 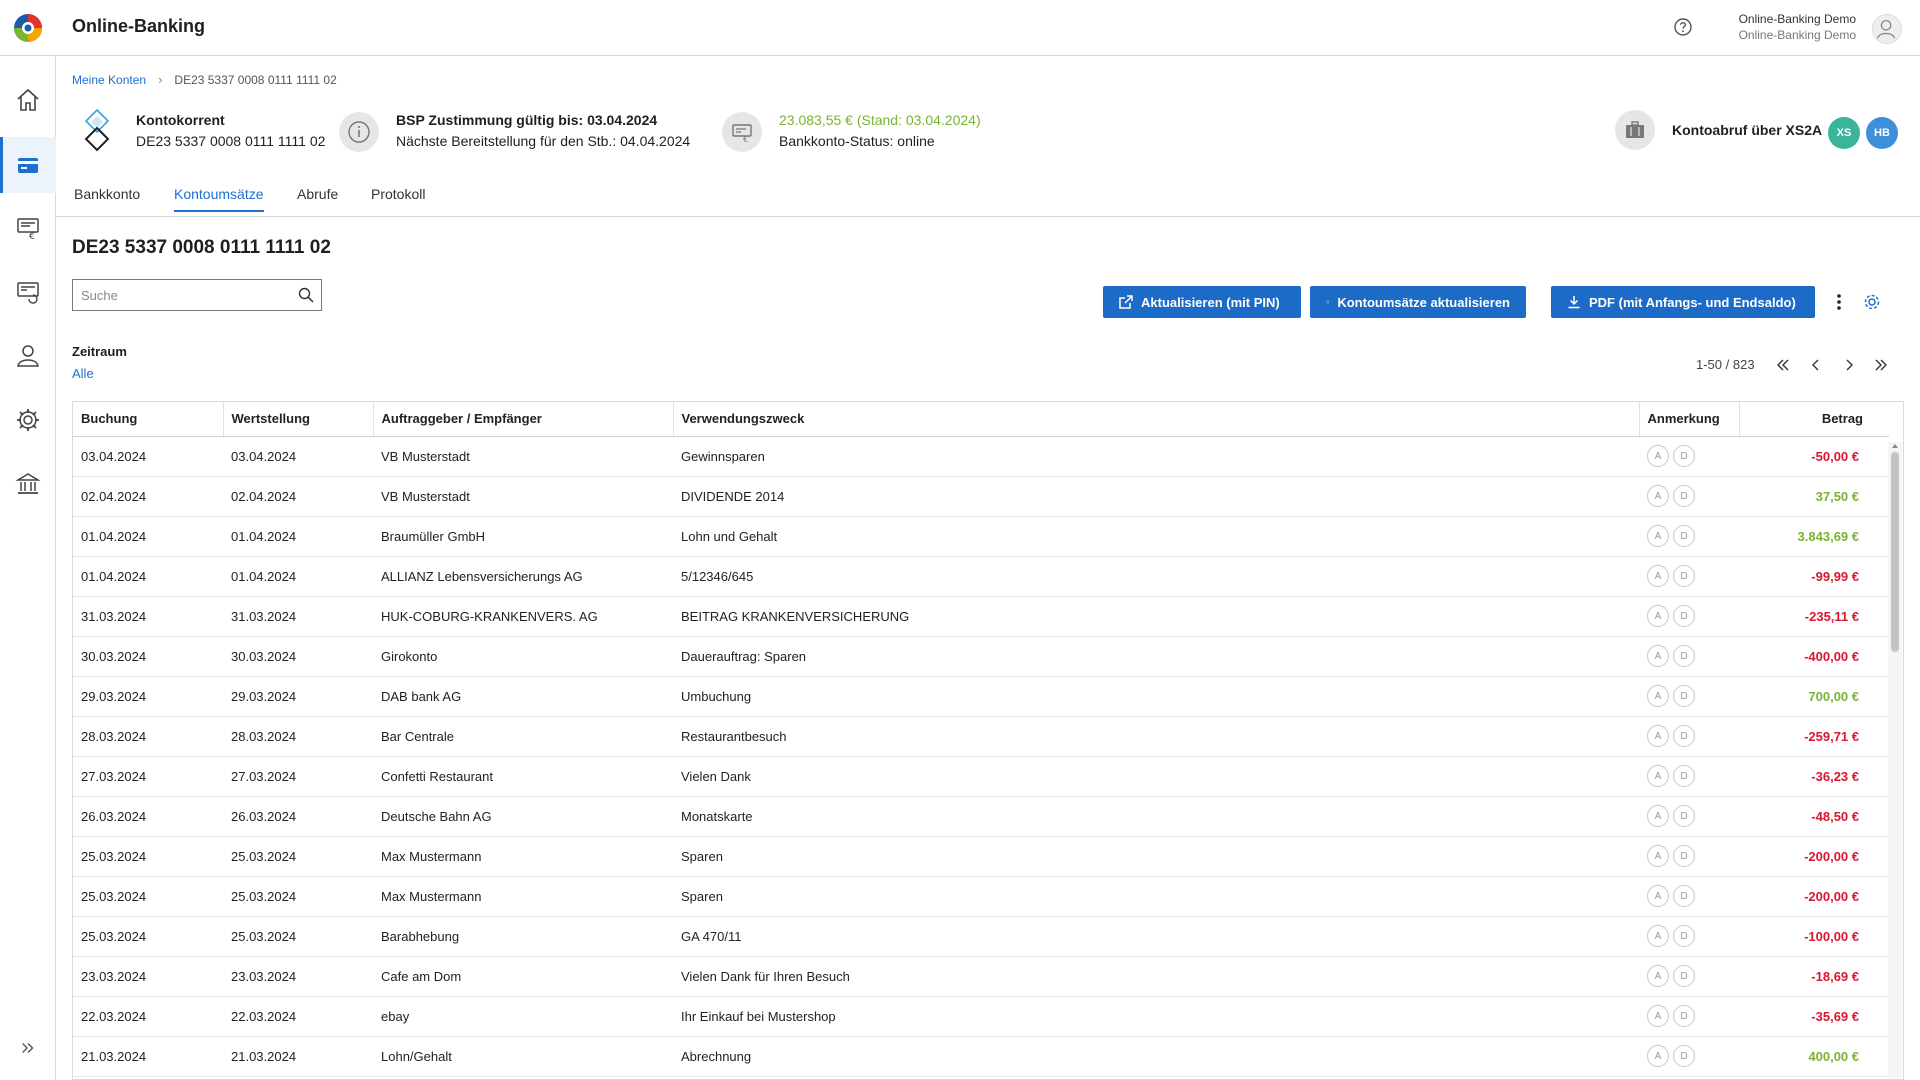 What do you see at coordinates (148, 656) in the screenshot?
I see `booking-date-cell: 30.03.2024` at bounding box center [148, 656].